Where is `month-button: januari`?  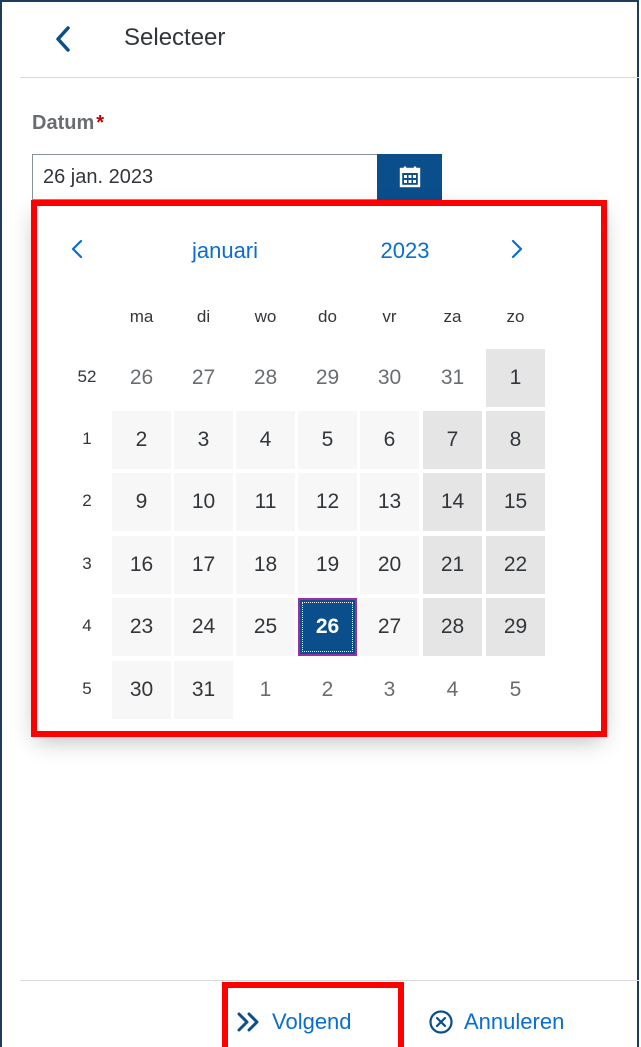
month-button: januari is located at coordinates (225, 251).